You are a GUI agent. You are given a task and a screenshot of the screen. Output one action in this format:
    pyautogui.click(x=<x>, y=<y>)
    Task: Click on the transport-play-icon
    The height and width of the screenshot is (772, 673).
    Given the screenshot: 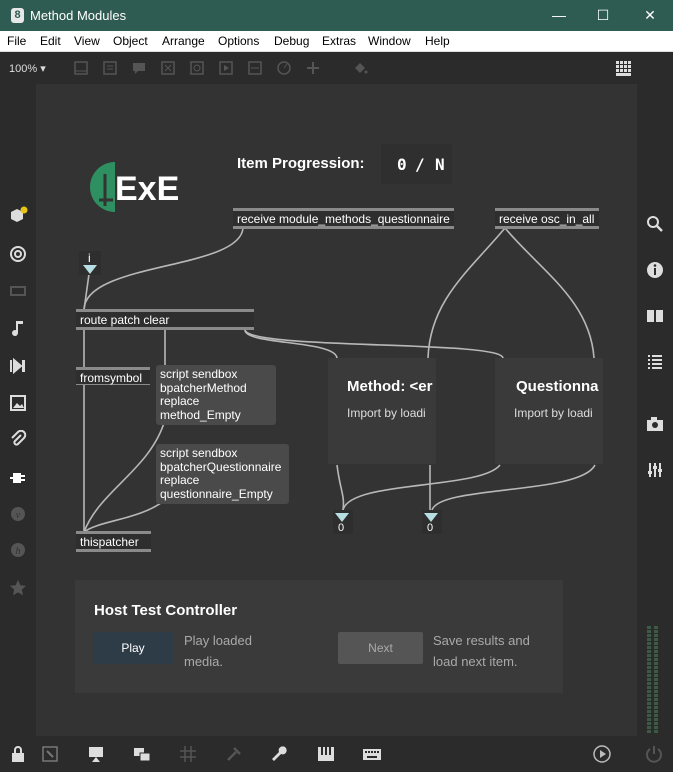 What is the action you would take?
    pyautogui.click(x=602, y=754)
    